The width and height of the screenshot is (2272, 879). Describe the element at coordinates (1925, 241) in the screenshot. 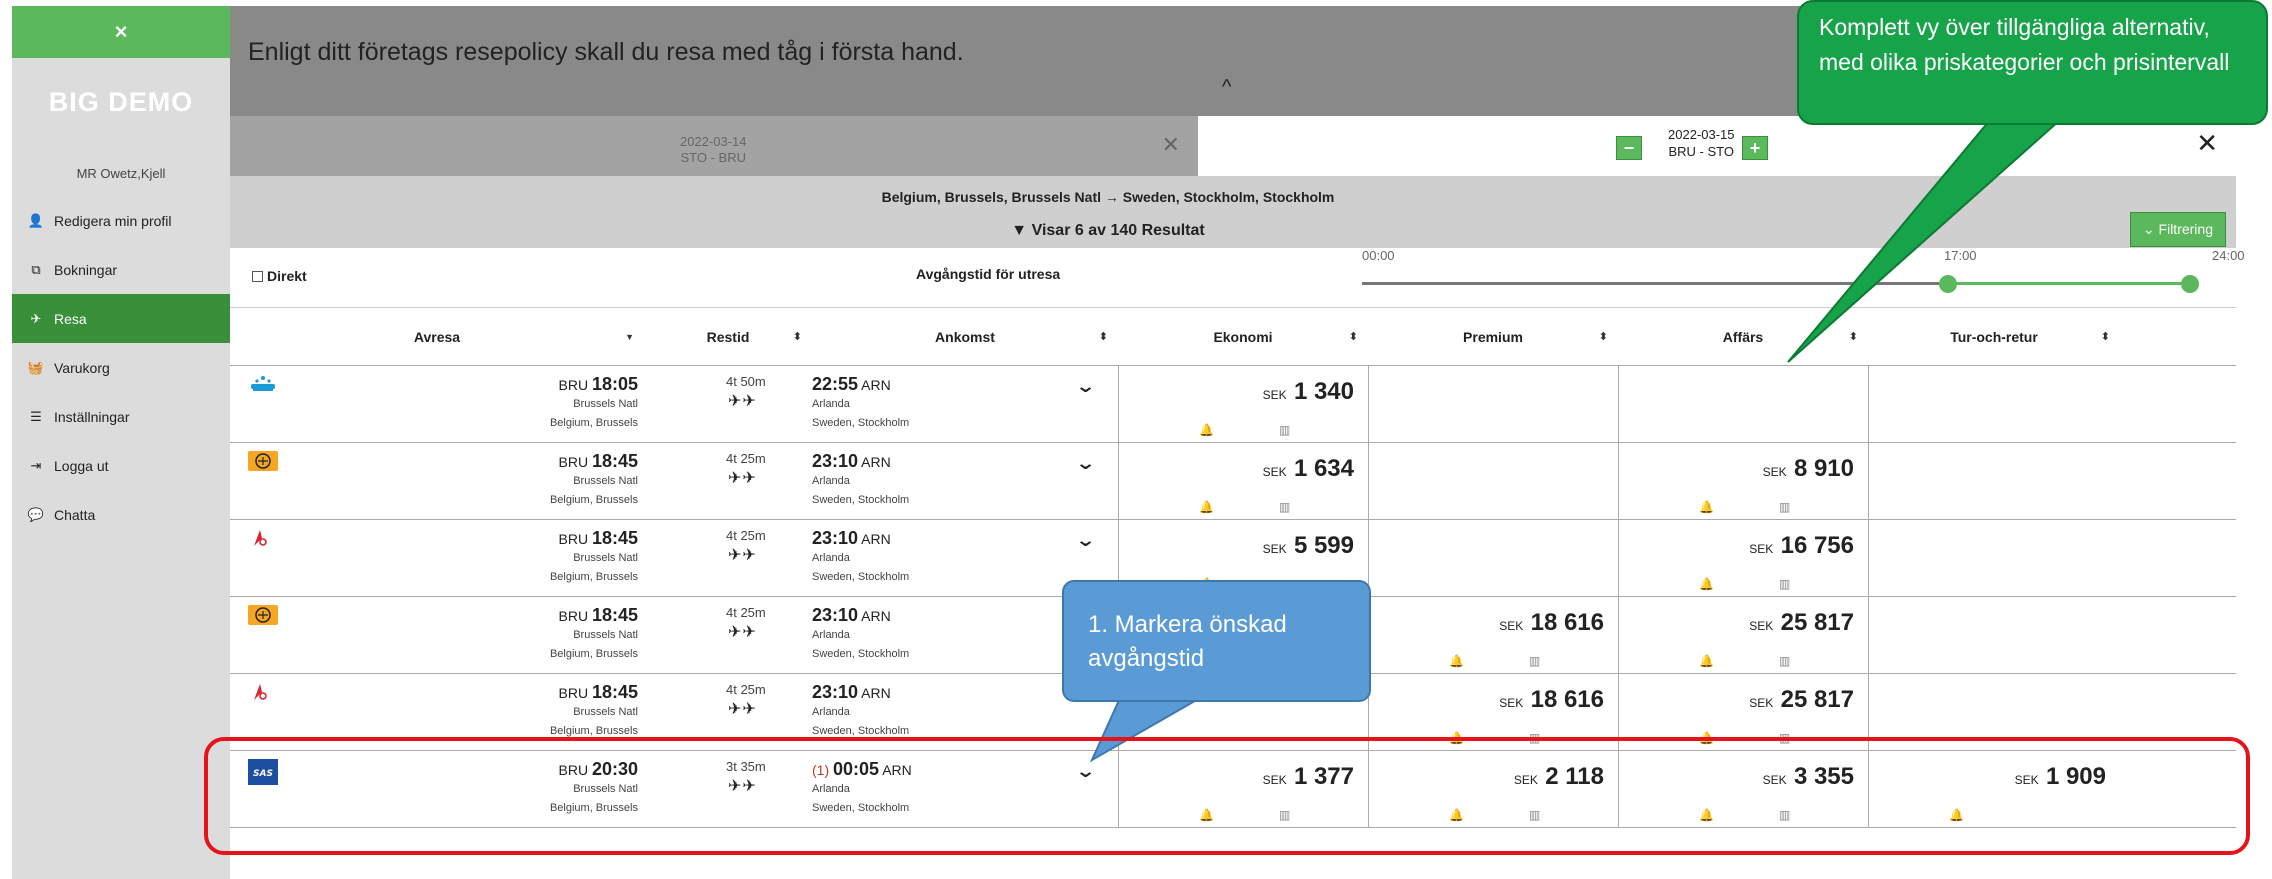

I see `green-callout-tail` at that location.